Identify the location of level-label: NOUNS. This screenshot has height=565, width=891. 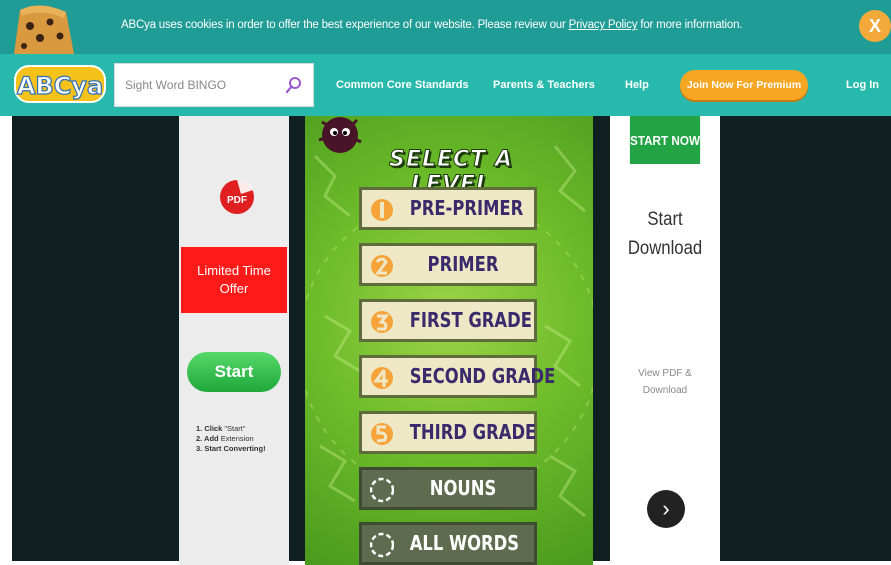
(463, 488).